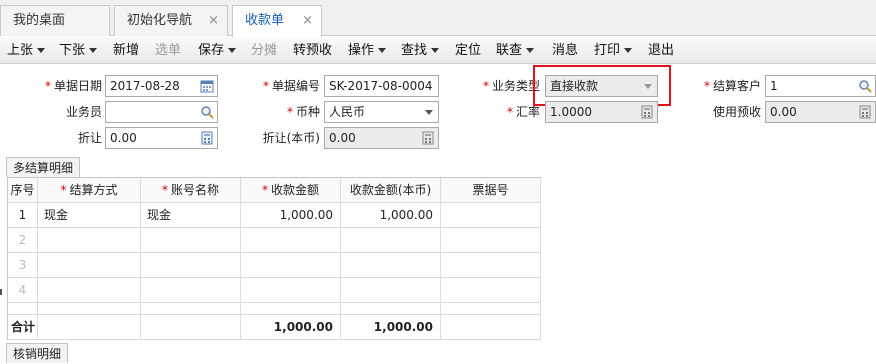 This screenshot has width=876, height=364. What do you see at coordinates (264, 50) in the screenshot?
I see `allocate-button: 分摊` at bounding box center [264, 50].